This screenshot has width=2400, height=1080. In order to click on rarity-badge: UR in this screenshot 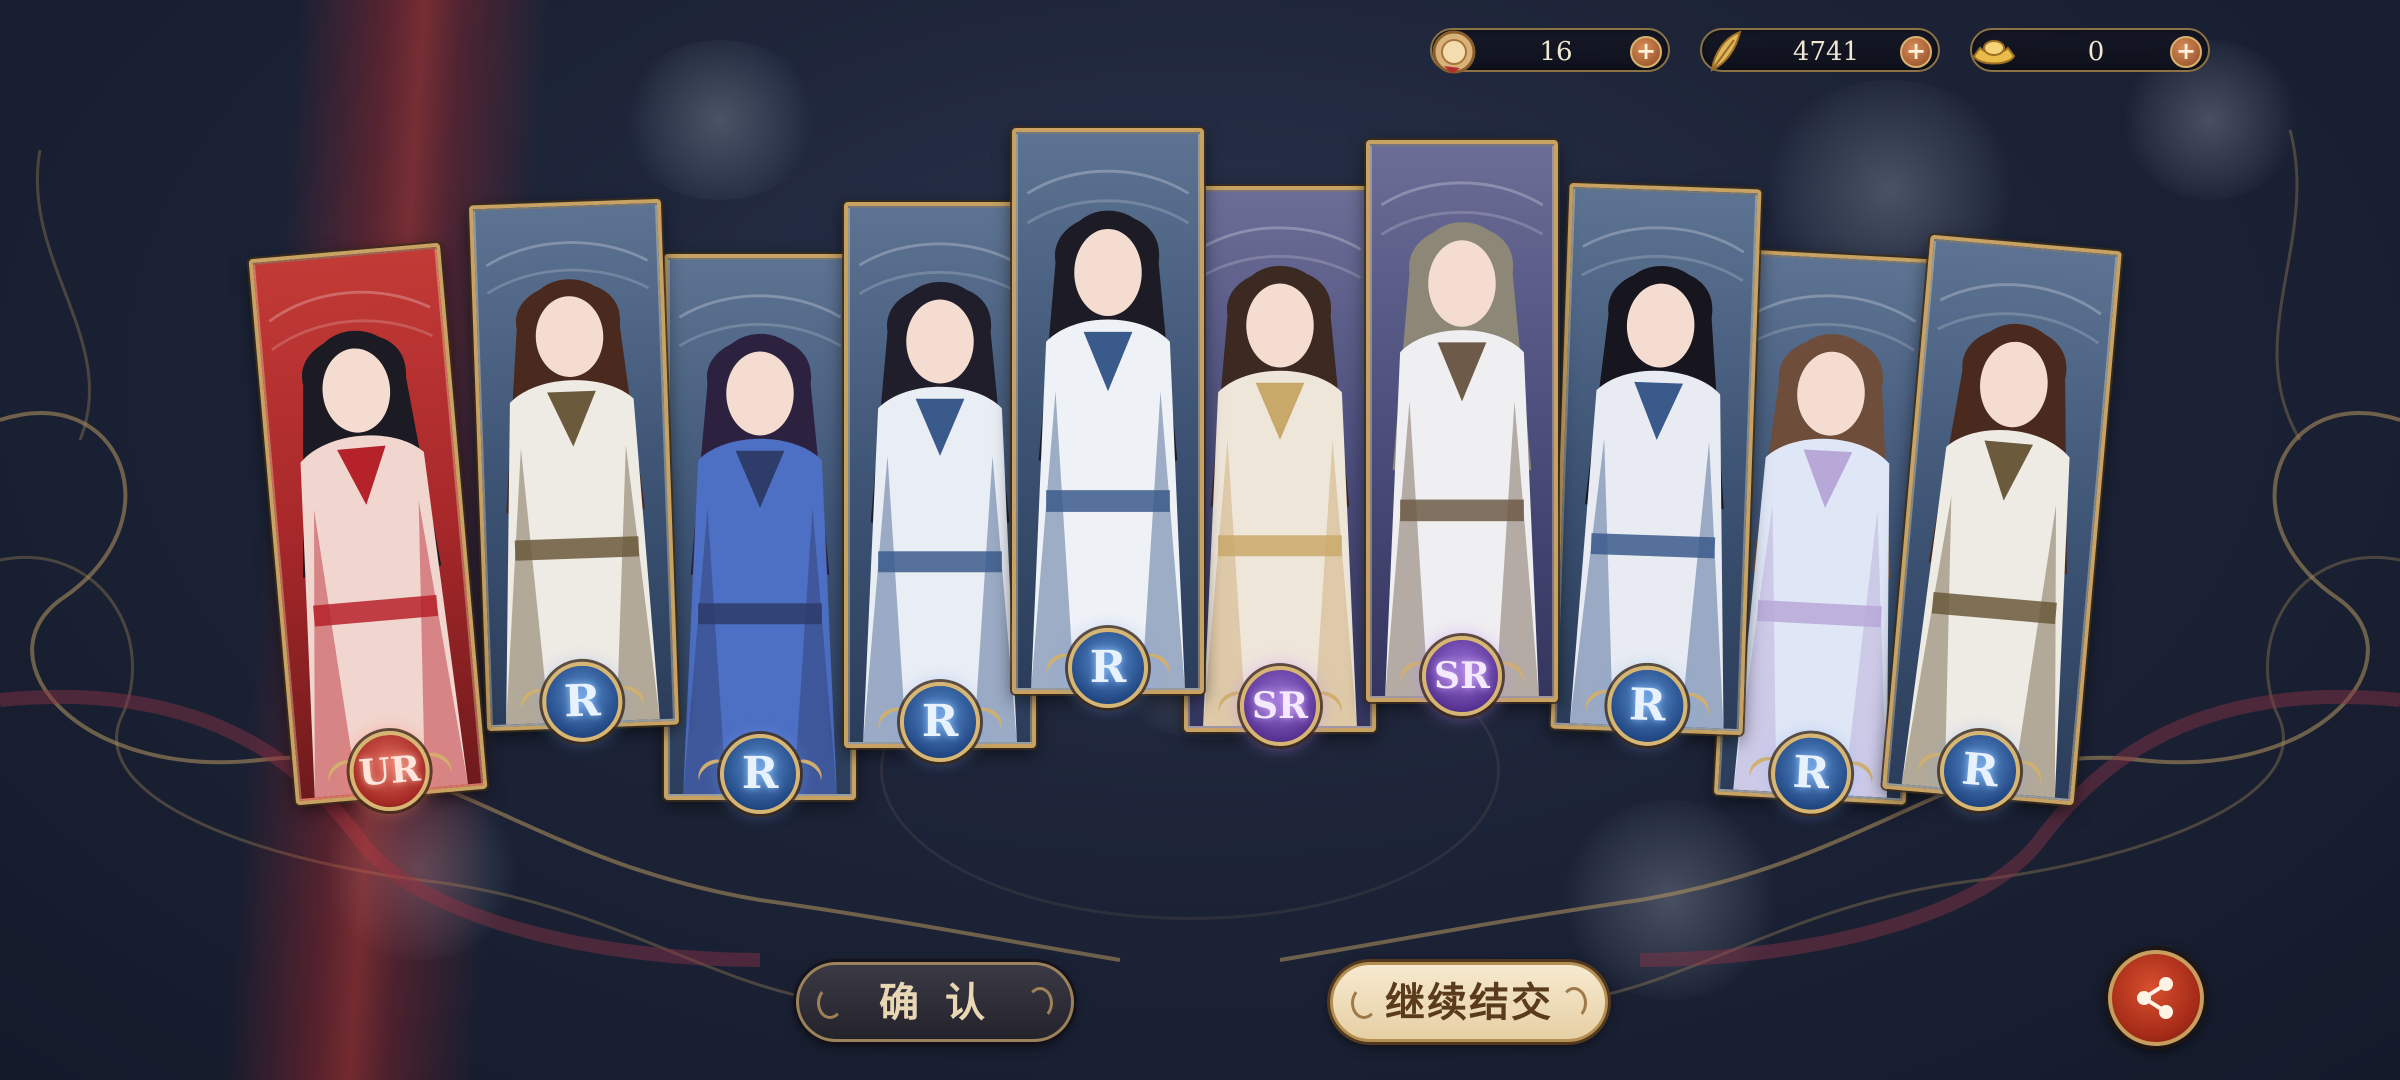, I will do `click(389, 771)`.